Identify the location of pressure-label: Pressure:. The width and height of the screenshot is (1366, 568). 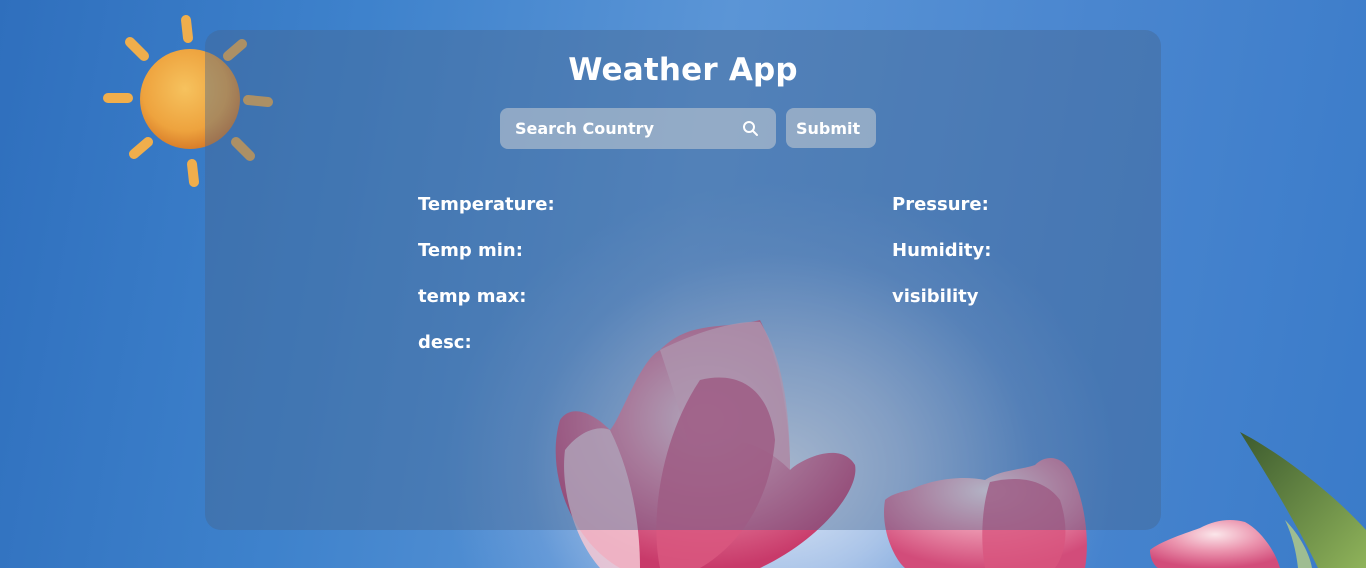
(940, 204).